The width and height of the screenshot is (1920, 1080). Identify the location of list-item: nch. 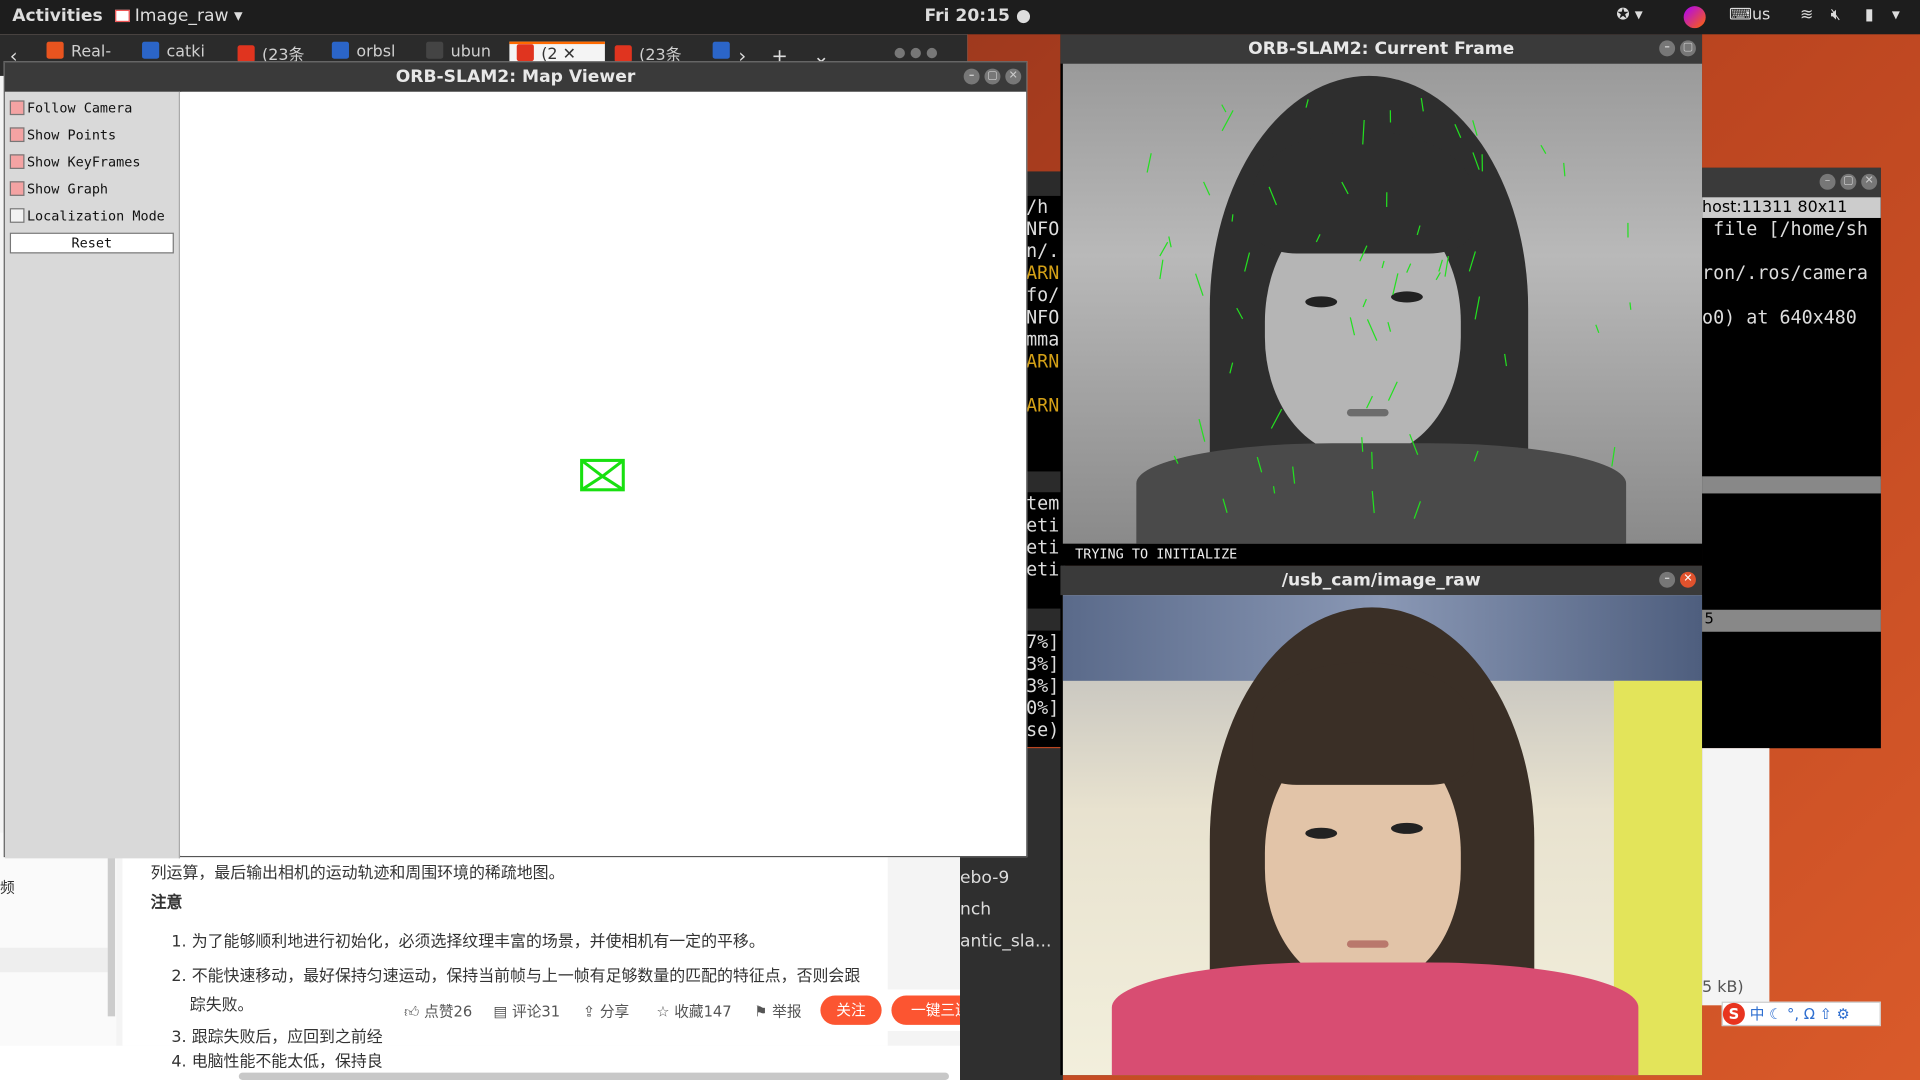
(975, 910).